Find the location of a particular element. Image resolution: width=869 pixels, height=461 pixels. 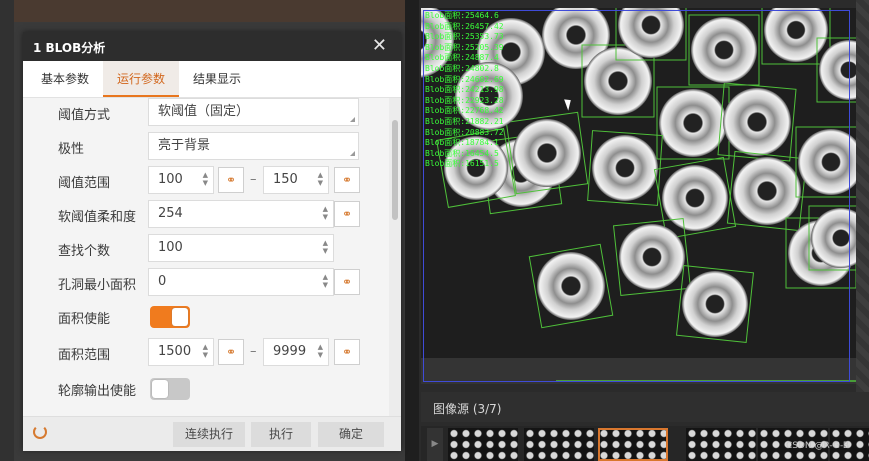

row-area-range: 面积范围 1500 ▲ ▼ ⚭ – 9999 ▲ ▼ ⚭ is located at coordinates (206, 353).